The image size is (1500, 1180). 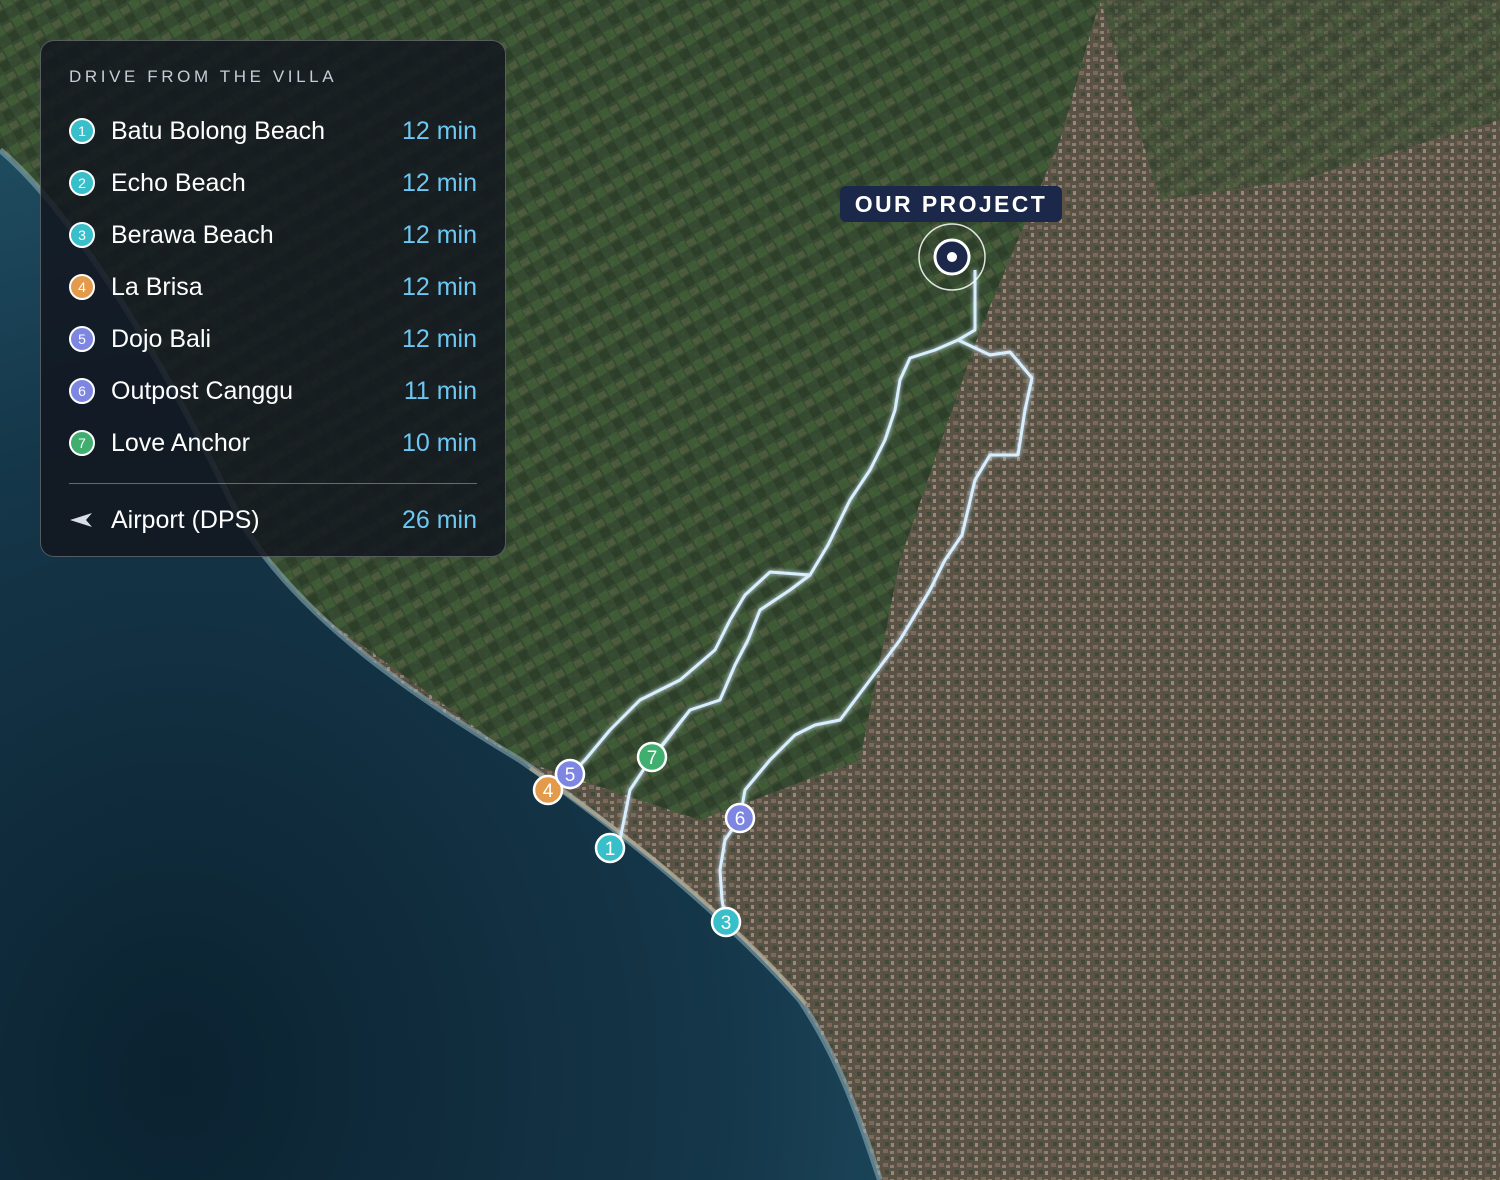 What do you see at coordinates (180, 442) in the screenshot?
I see `legend-item-name: Love Anchor` at bounding box center [180, 442].